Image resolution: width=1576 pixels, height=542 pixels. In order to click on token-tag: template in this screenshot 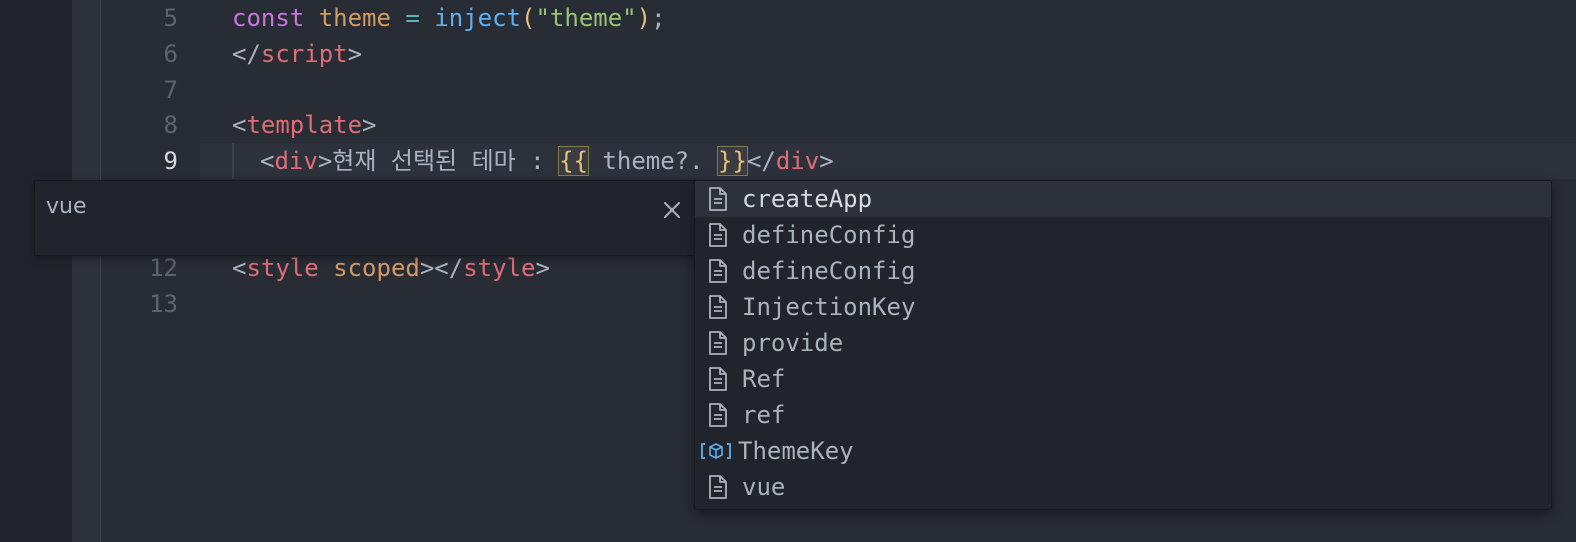, I will do `click(304, 125)`.